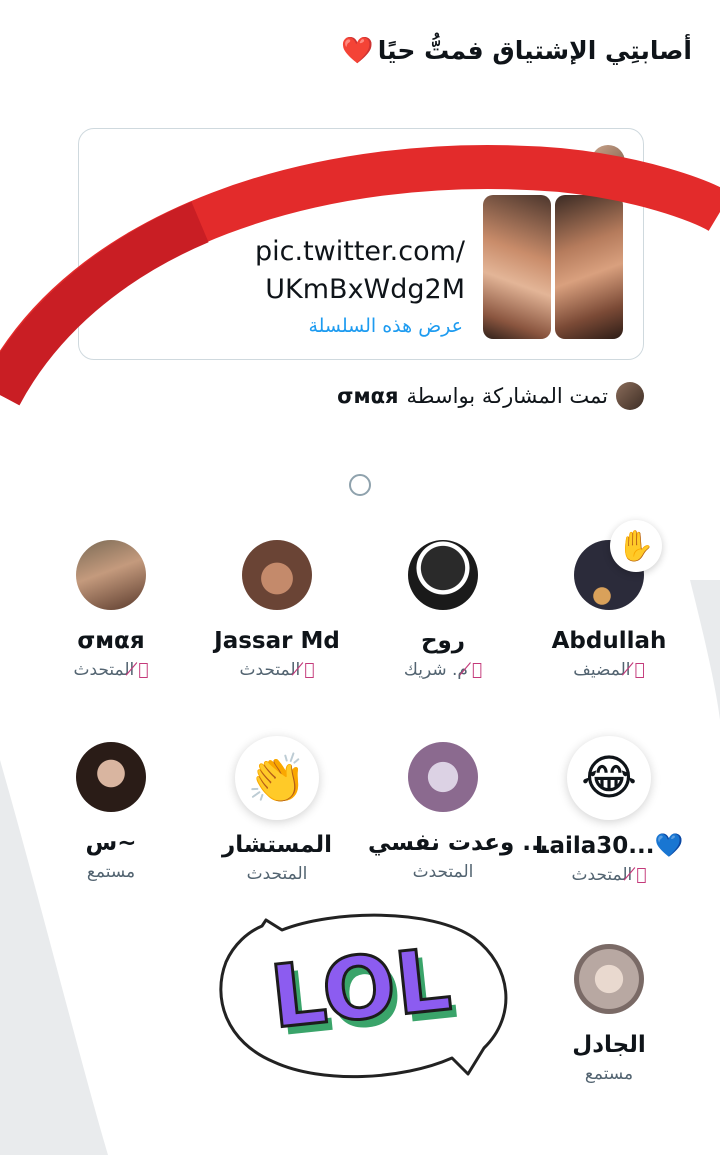 The width and height of the screenshot is (720, 1155). I want to click on participant: 😂 Laila30...💙 🎙̸المتحدث, so click(609, 810).